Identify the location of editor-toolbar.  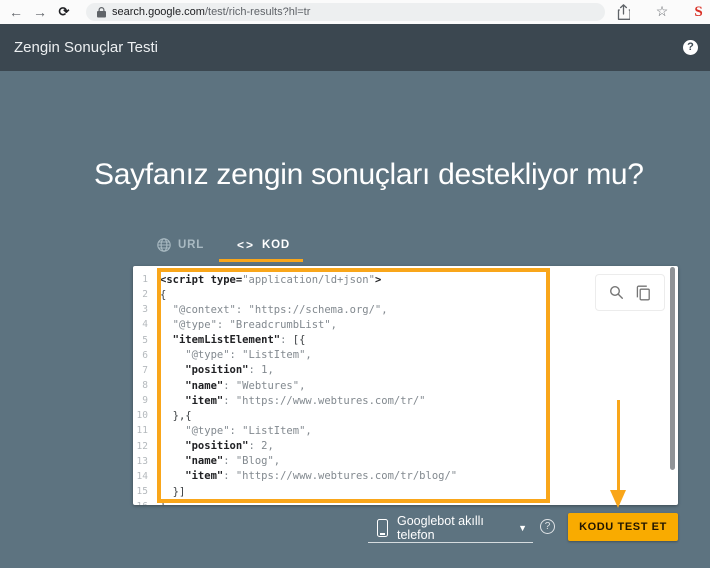
(630, 292).